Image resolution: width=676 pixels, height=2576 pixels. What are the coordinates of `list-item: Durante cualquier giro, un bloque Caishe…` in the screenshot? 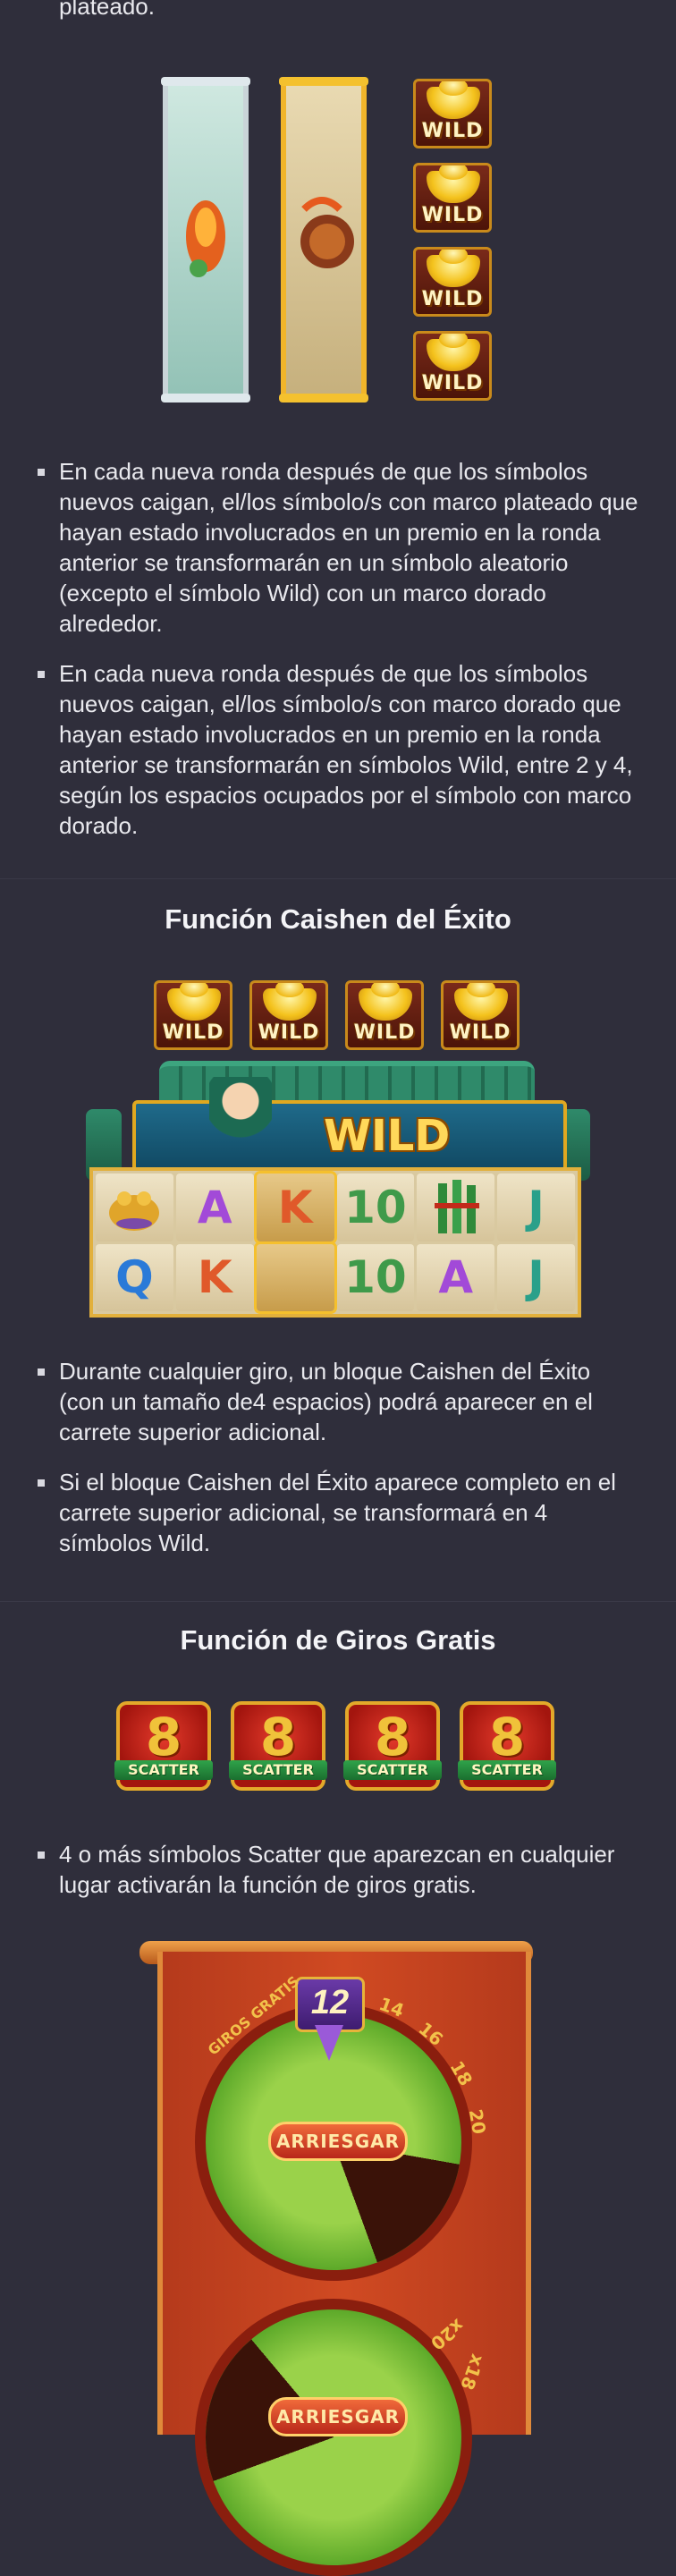 It's located at (337, 1401).